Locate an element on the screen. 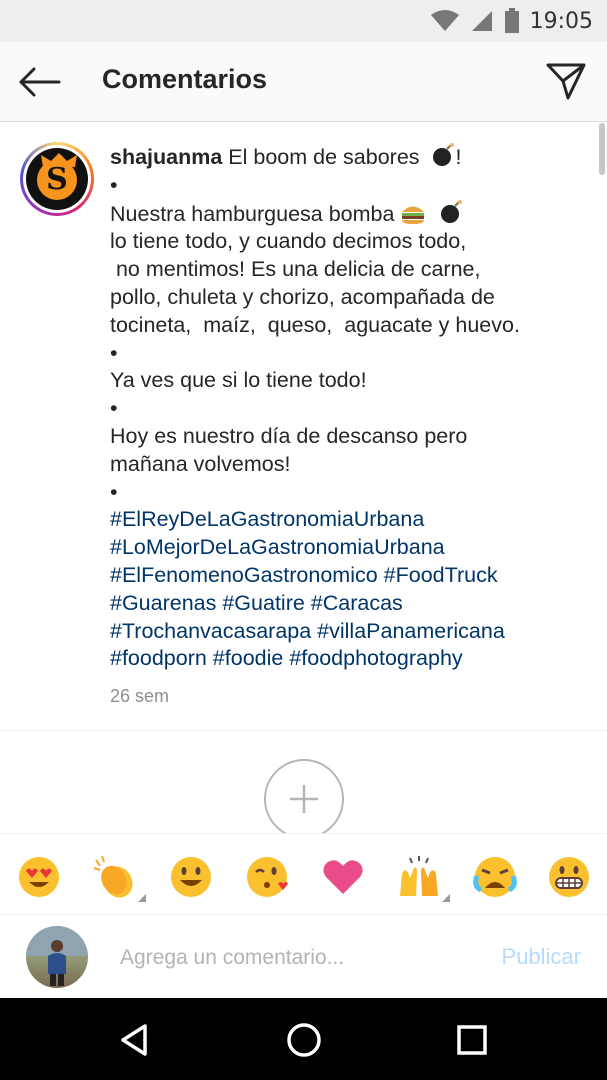 The height and width of the screenshot is (1080, 607). hashtag-line: #ElReyDeLaGastronomiaUrbana is located at coordinates (345, 520).